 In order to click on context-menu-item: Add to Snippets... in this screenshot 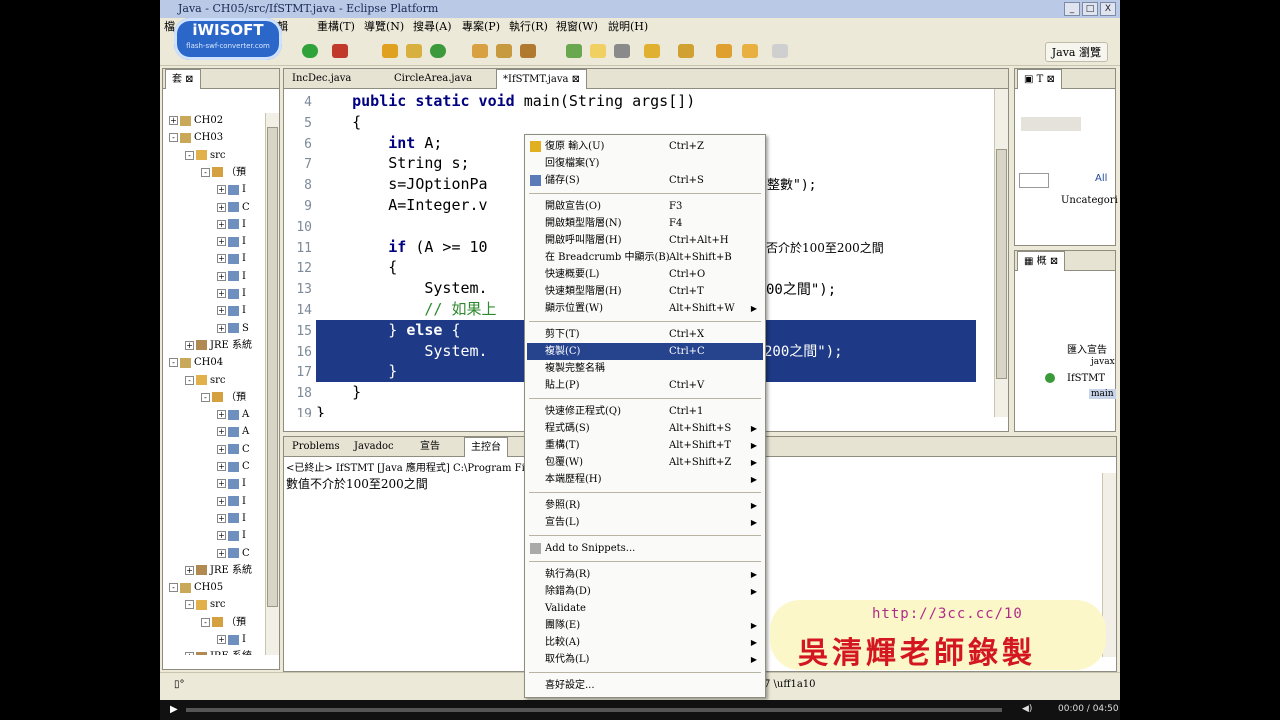, I will do `click(645, 548)`.